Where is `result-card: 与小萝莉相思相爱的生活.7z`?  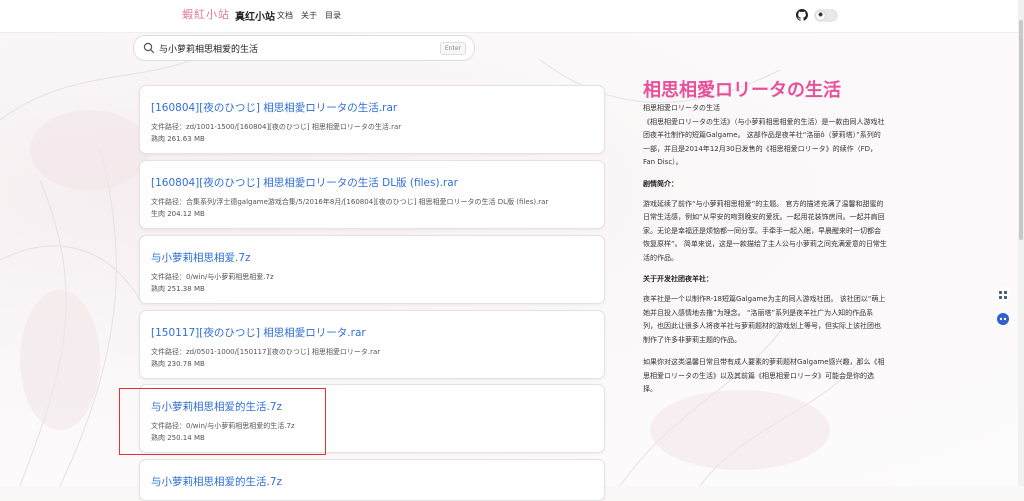 result-card: 与小萝莉相思相爱的生活.7z is located at coordinates (372, 480).